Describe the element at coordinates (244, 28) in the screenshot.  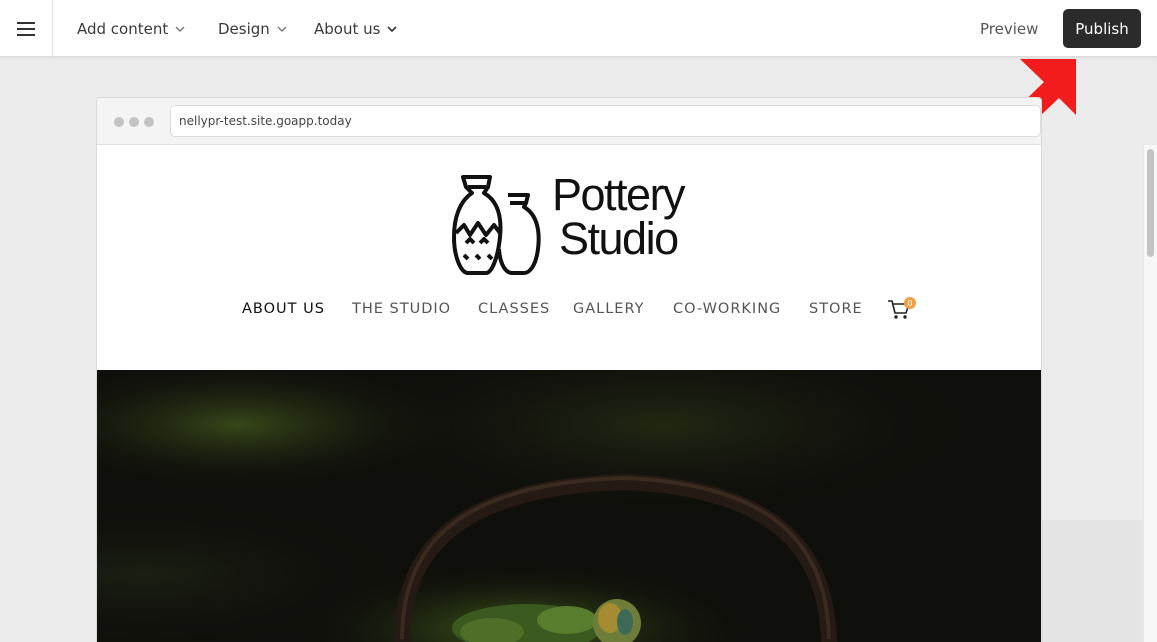
I see `design-label: Design` at that location.